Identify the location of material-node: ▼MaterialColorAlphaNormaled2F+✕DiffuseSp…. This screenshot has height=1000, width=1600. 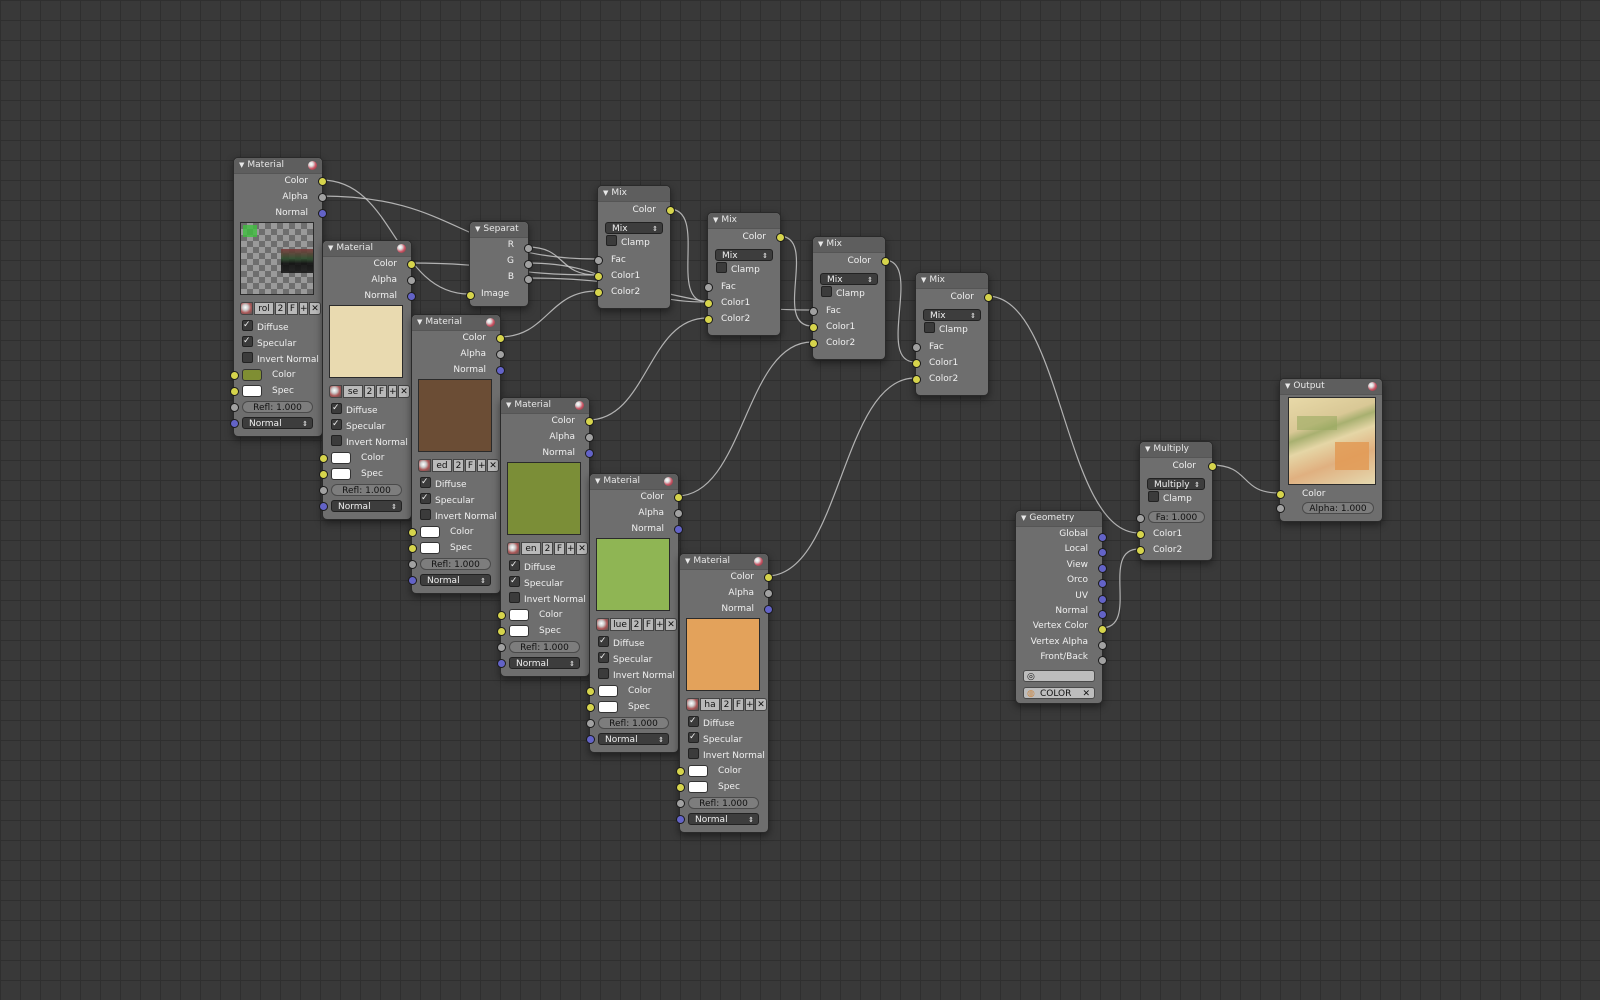
(456, 454).